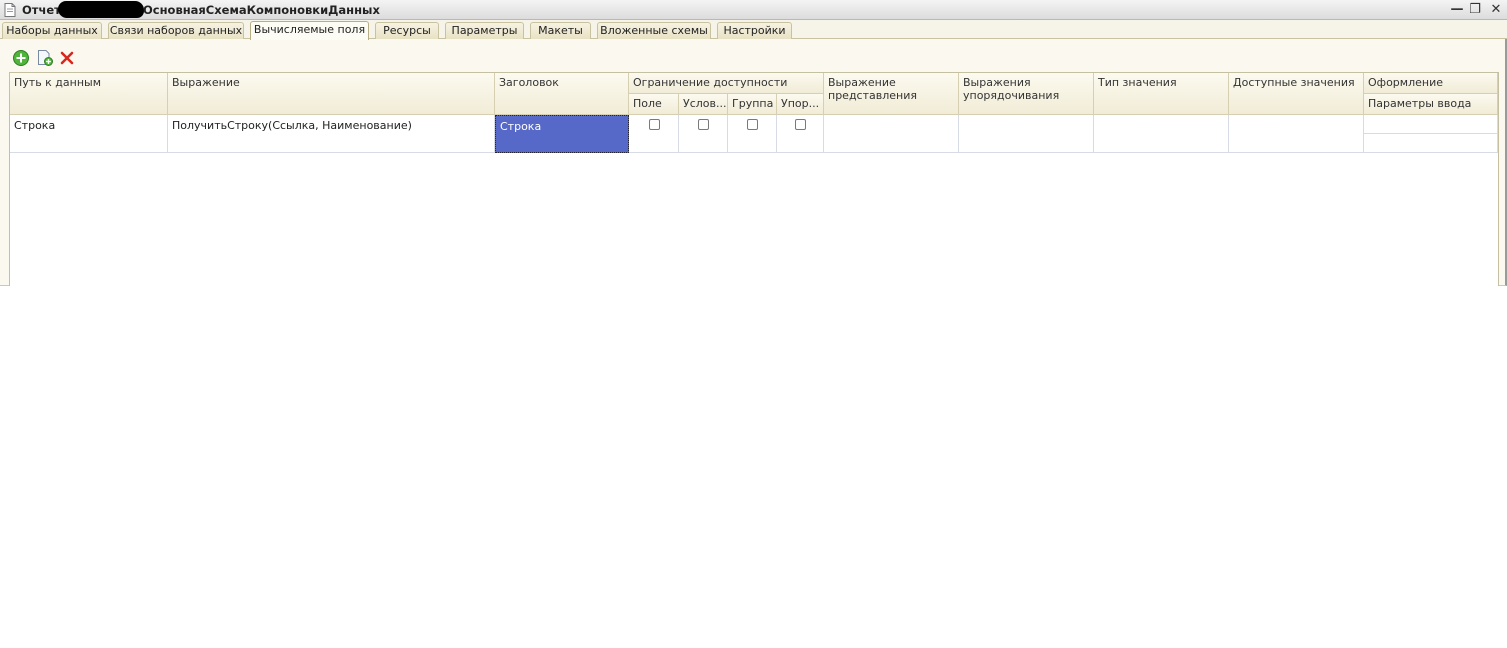 The height and width of the screenshot is (648, 1507). What do you see at coordinates (891, 134) in the screenshot?
I see `cell-presentation-expression` at bounding box center [891, 134].